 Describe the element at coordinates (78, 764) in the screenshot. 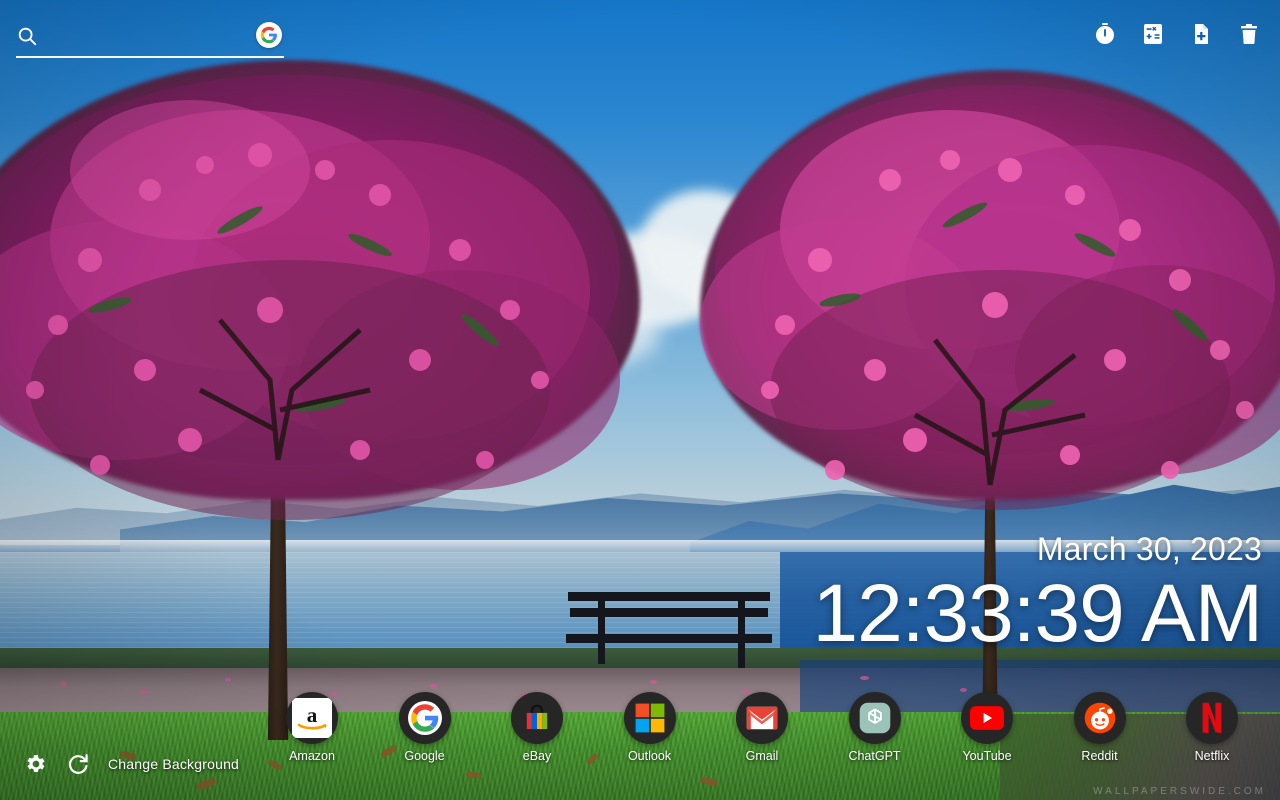

I see `refresh-icon` at that location.